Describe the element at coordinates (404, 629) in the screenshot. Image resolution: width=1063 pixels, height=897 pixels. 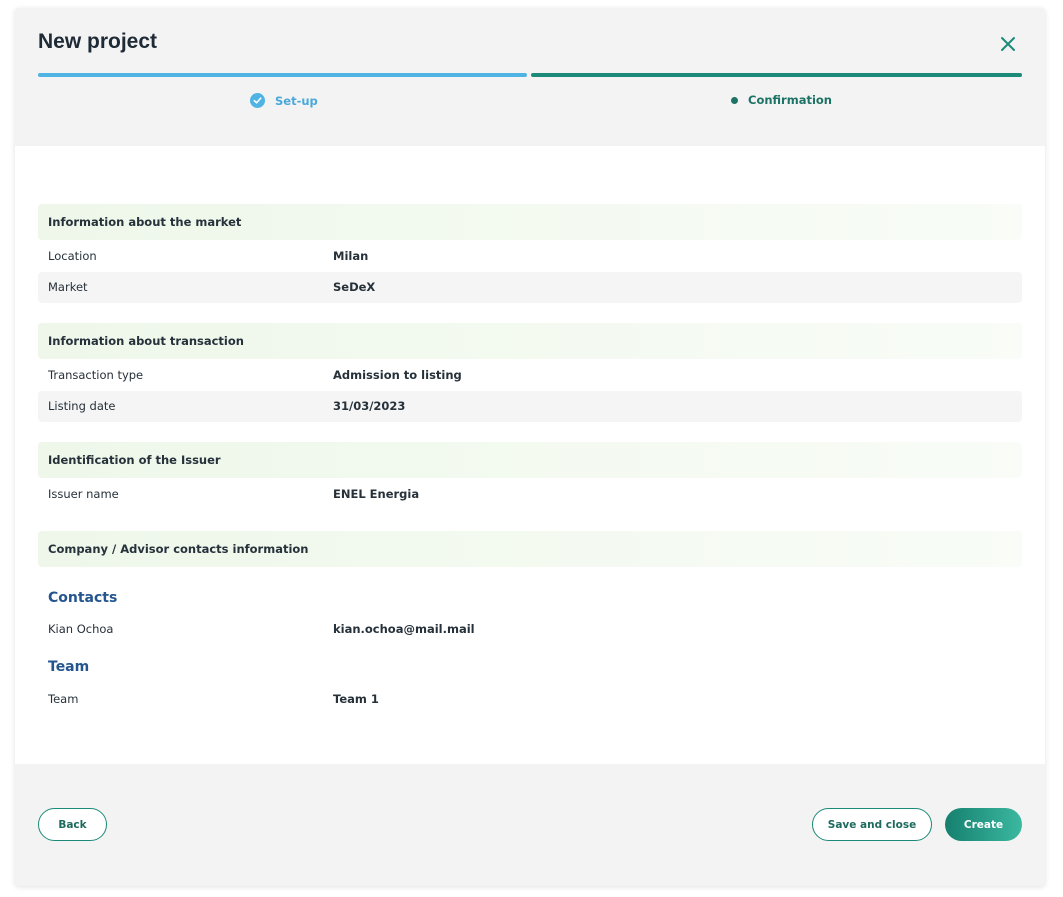
I see `contact-email: kian.ochoa@mail.mail` at that location.